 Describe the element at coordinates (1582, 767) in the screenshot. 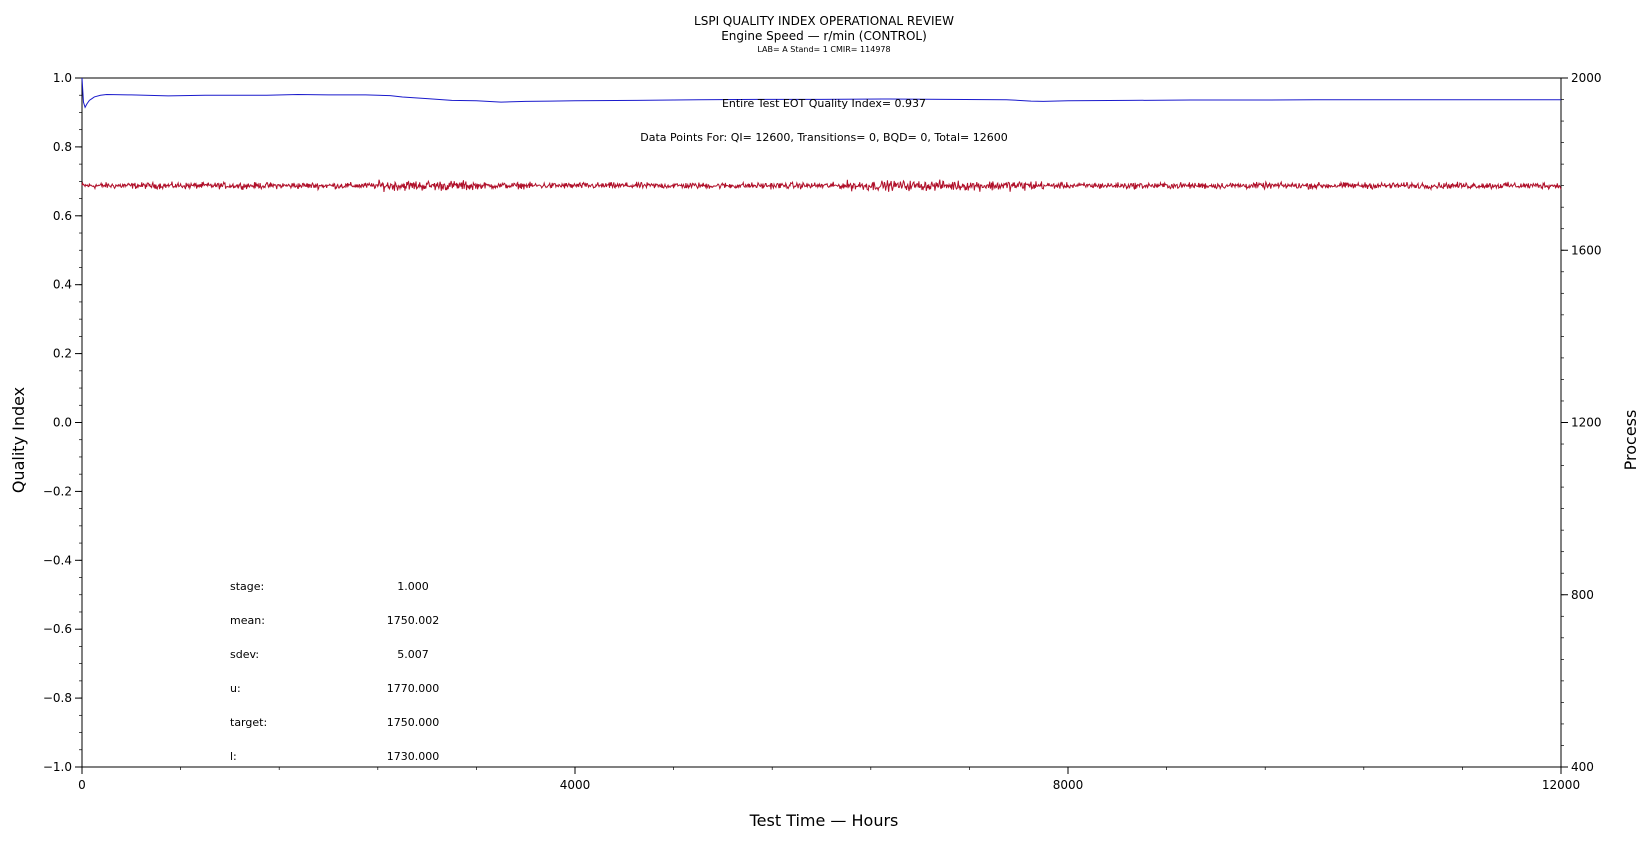

I see `y-right-tick-label: 400` at that location.